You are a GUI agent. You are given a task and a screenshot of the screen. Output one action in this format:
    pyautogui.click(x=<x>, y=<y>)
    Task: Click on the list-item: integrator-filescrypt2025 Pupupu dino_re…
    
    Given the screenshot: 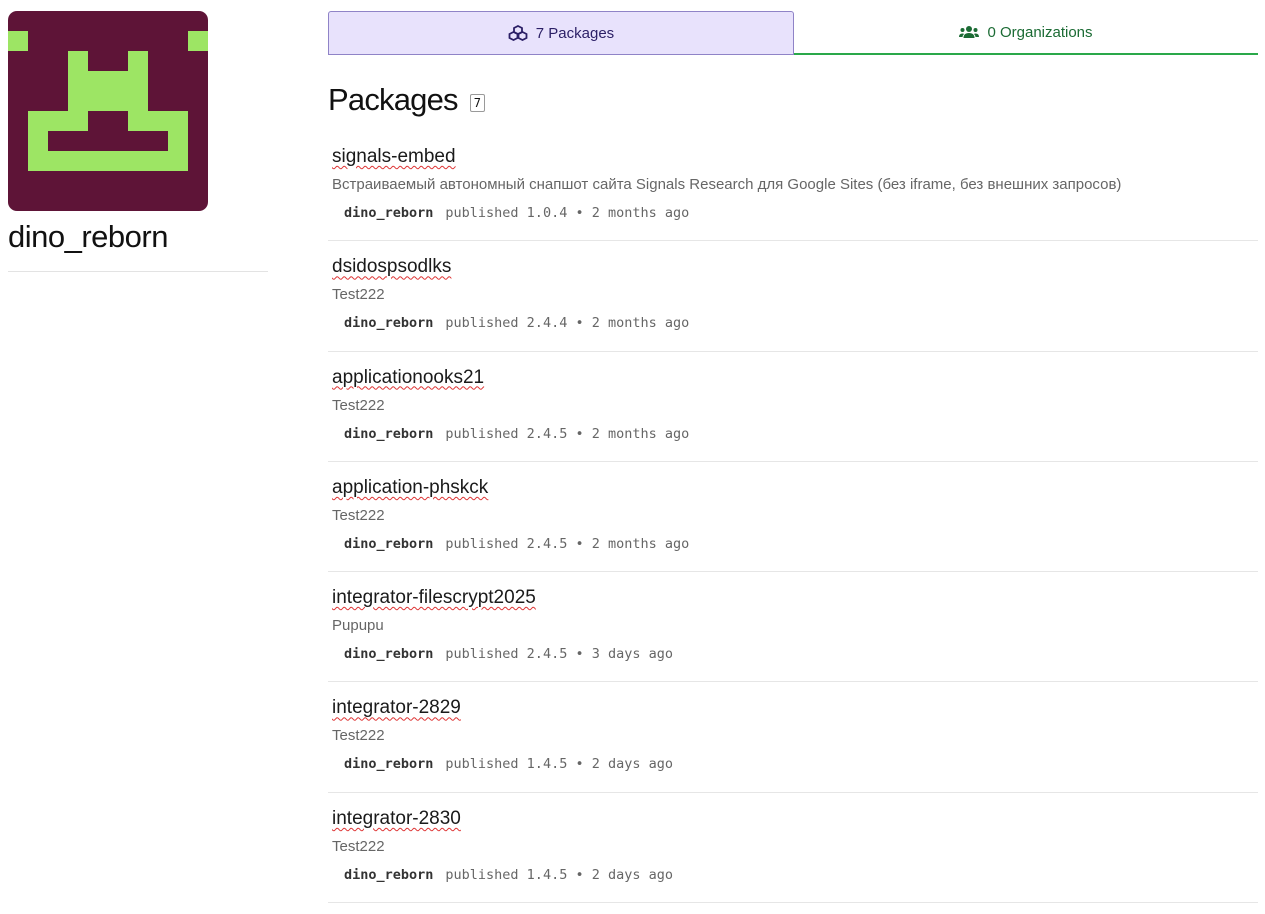 What is the action you would take?
    pyautogui.click(x=793, y=627)
    